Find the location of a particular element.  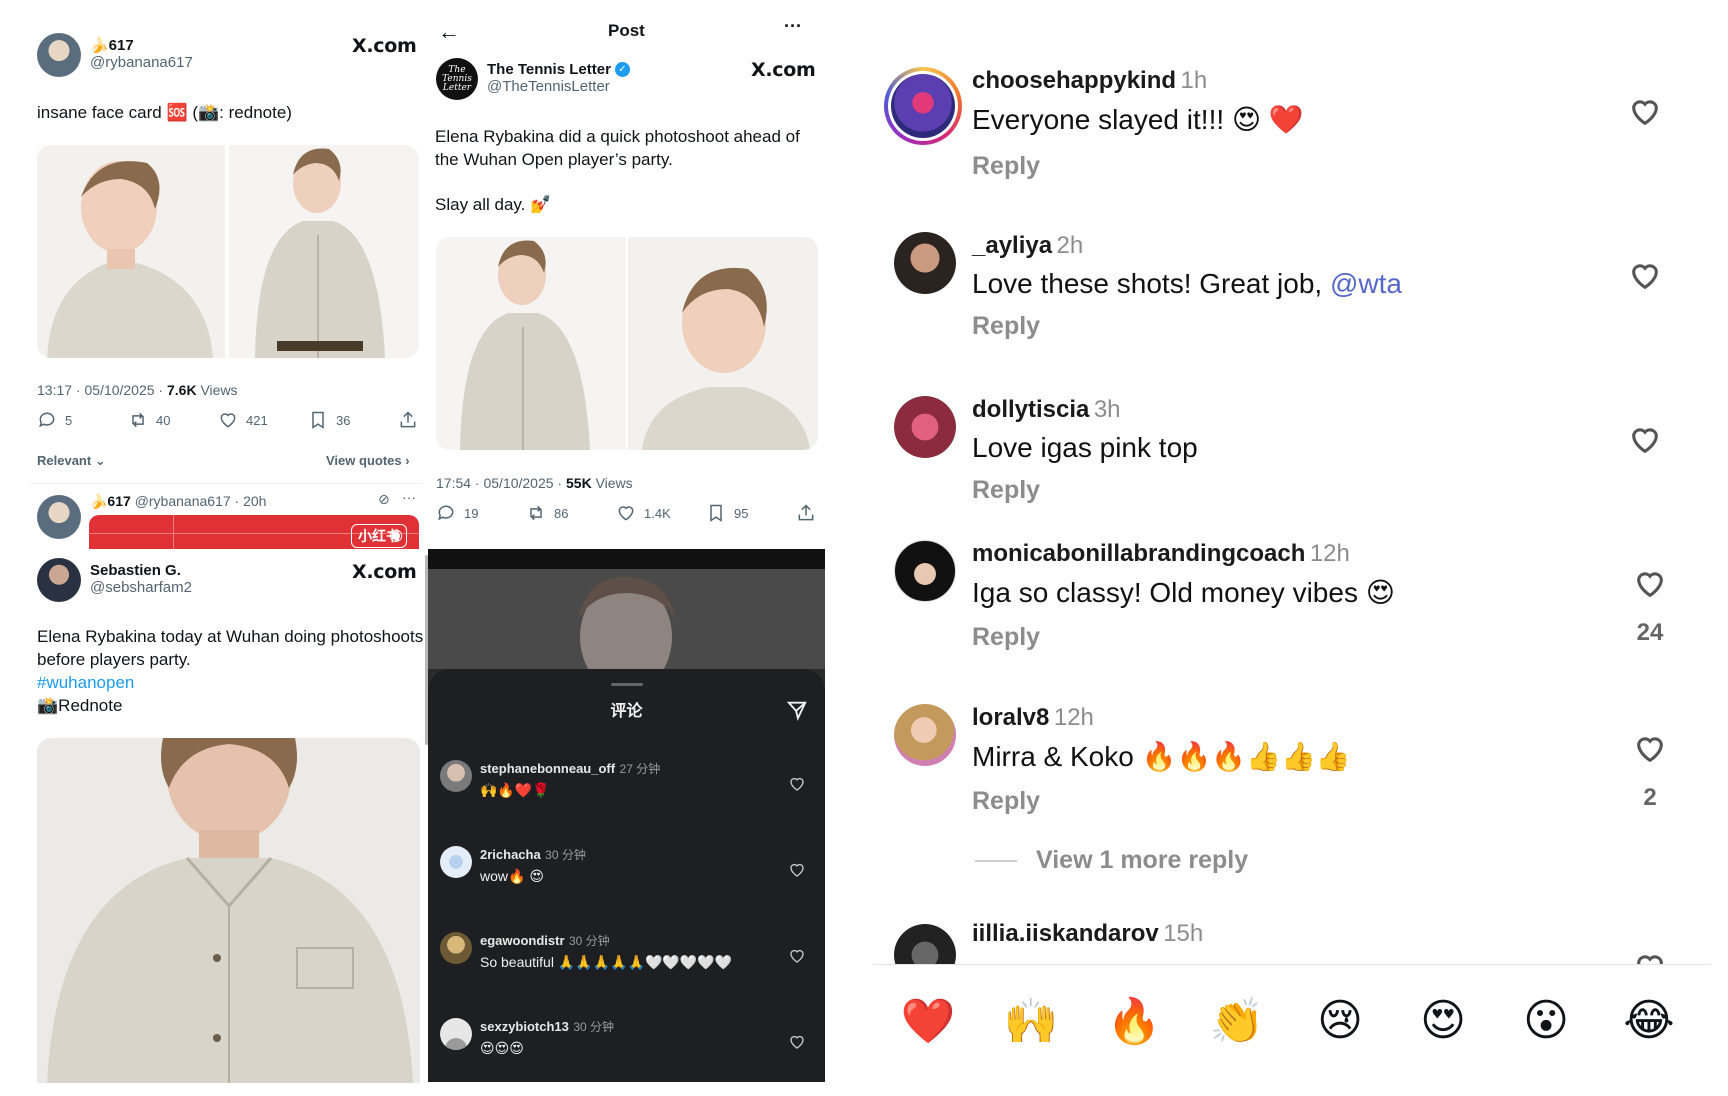

comment-time: 30 分钟 is located at coordinates (565, 855).